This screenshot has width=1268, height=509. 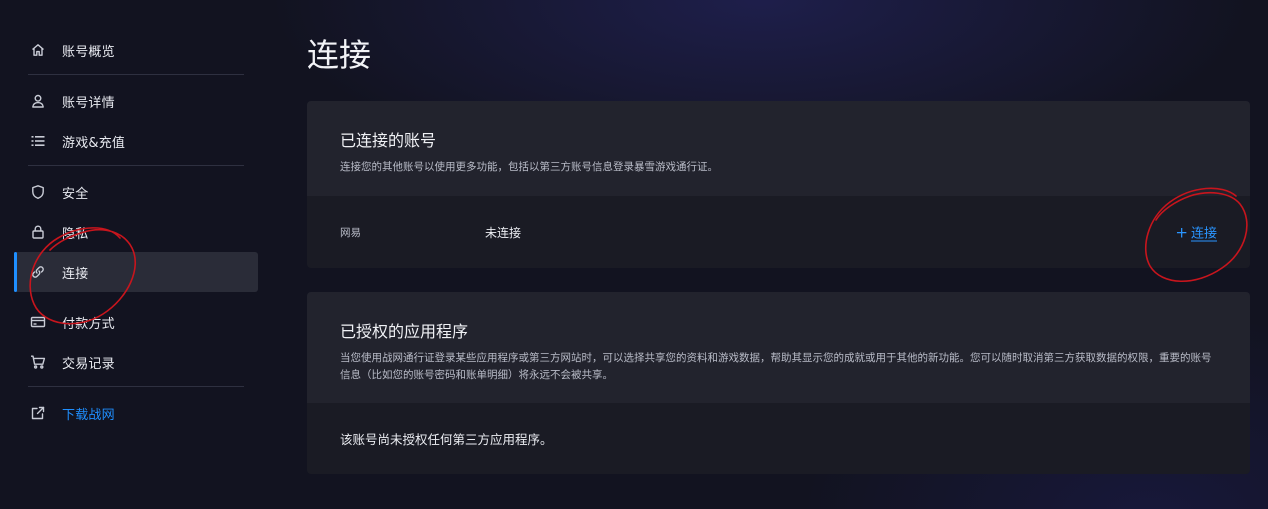 What do you see at coordinates (778, 438) in the screenshot?
I see `authorized-apps-body: 该账号尚未授权任何第三方应用程序。` at bounding box center [778, 438].